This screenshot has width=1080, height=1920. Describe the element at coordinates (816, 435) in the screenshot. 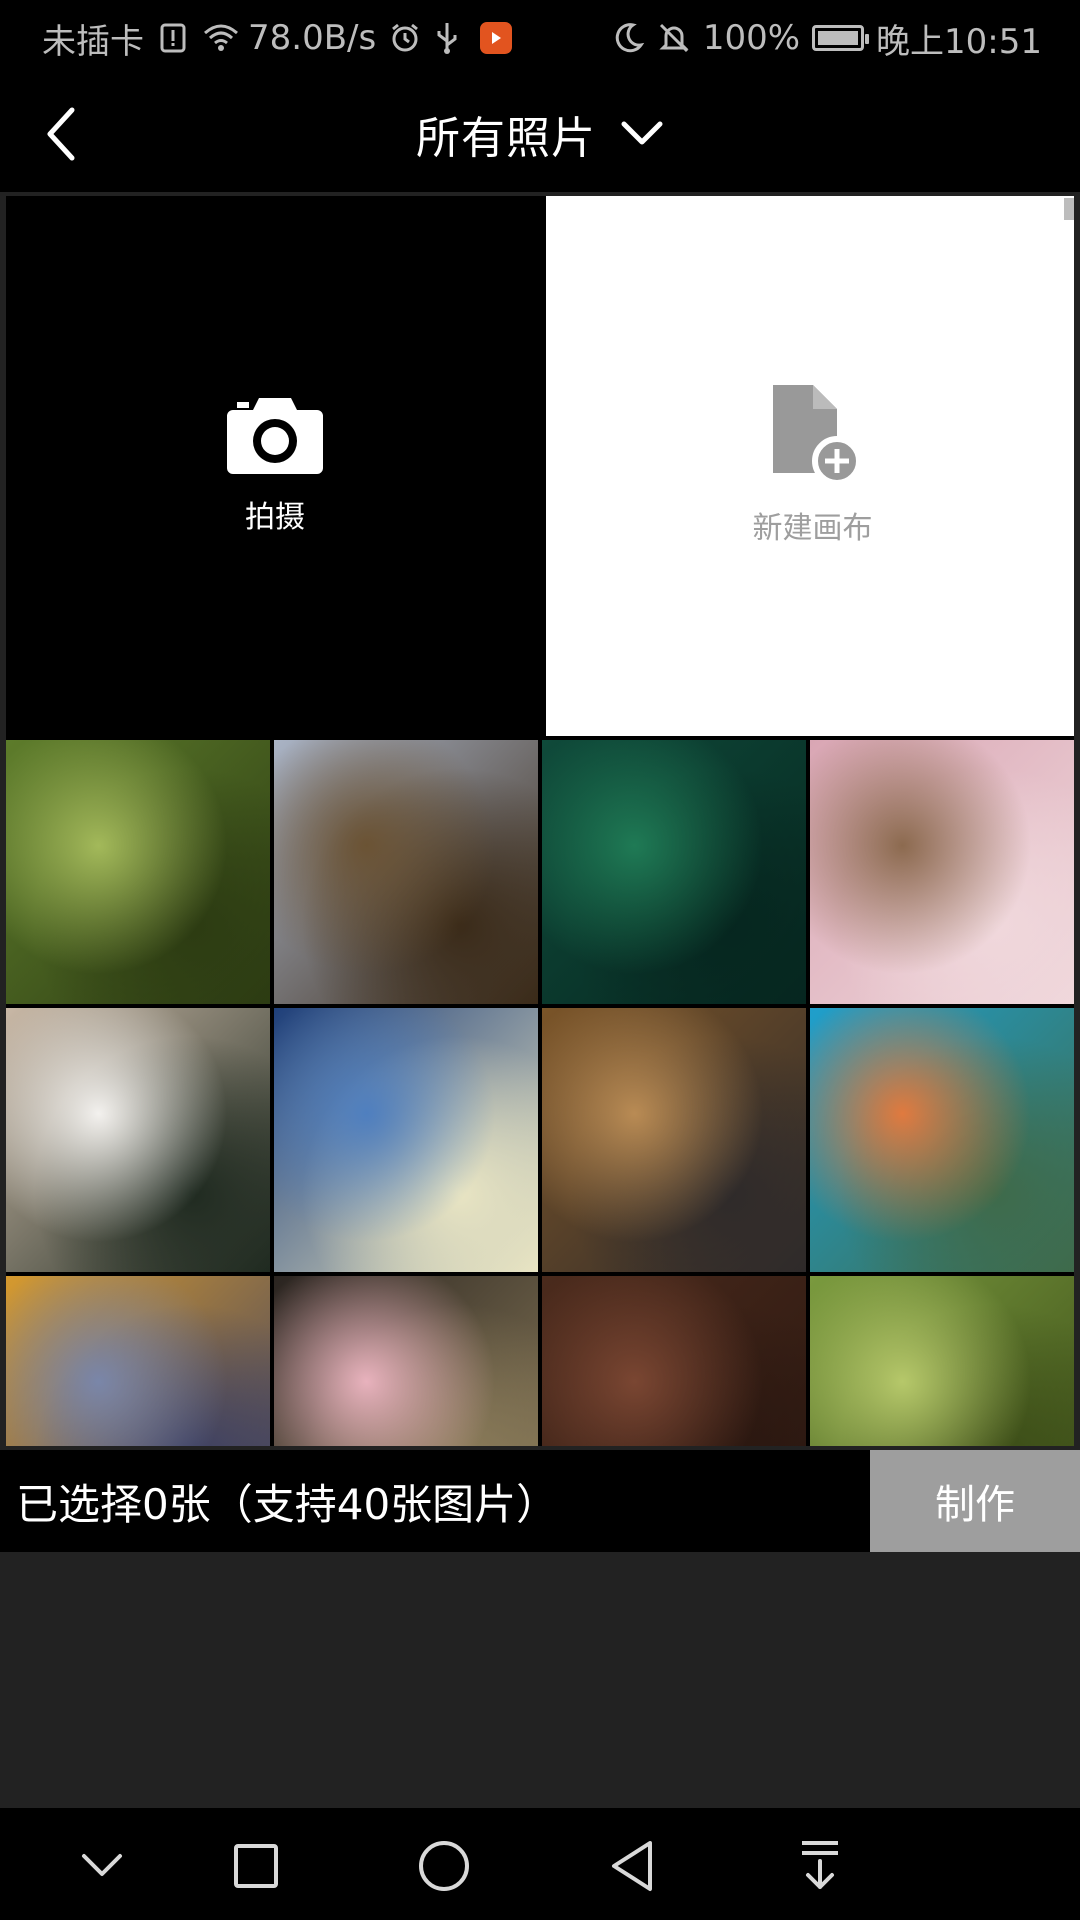

I see `new-file-icon` at that location.